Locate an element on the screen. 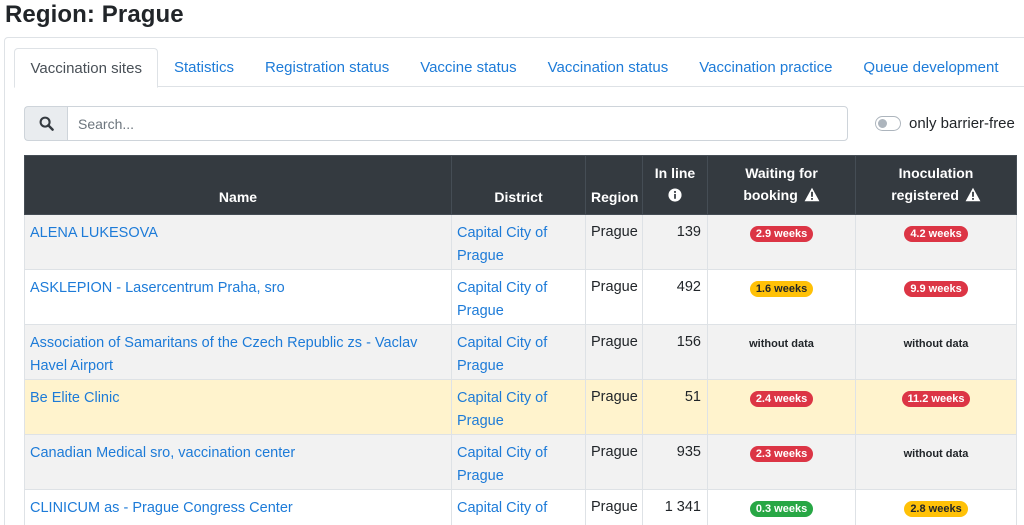  tab-vaccination-practice: Vaccination practice is located at coordinates (766, 67).